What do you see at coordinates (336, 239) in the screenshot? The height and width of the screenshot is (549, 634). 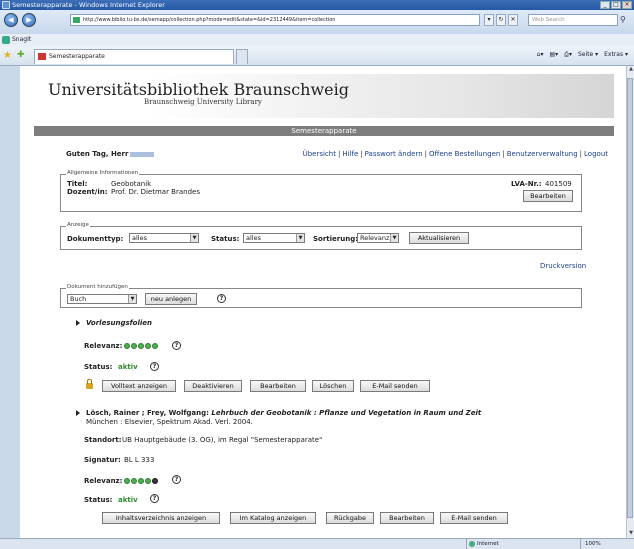 I see `sort-label: Sortierung:` at bounding box center [336, 239].